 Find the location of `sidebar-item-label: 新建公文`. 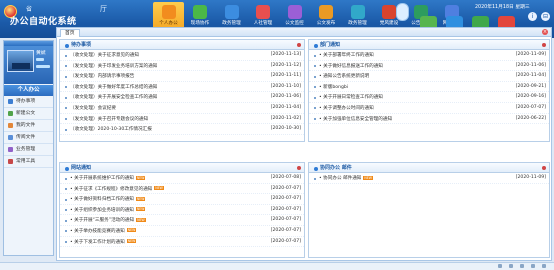

sidebar-item-label: 新建公文 is located at coordinates (26, 113).